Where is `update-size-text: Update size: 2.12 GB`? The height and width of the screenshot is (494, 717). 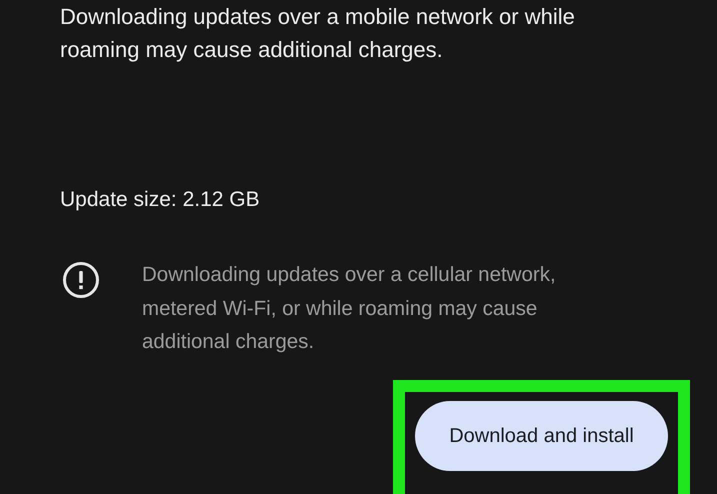 update-size-text: Update size: 2.12 GB is located at coordinates (160, 200).